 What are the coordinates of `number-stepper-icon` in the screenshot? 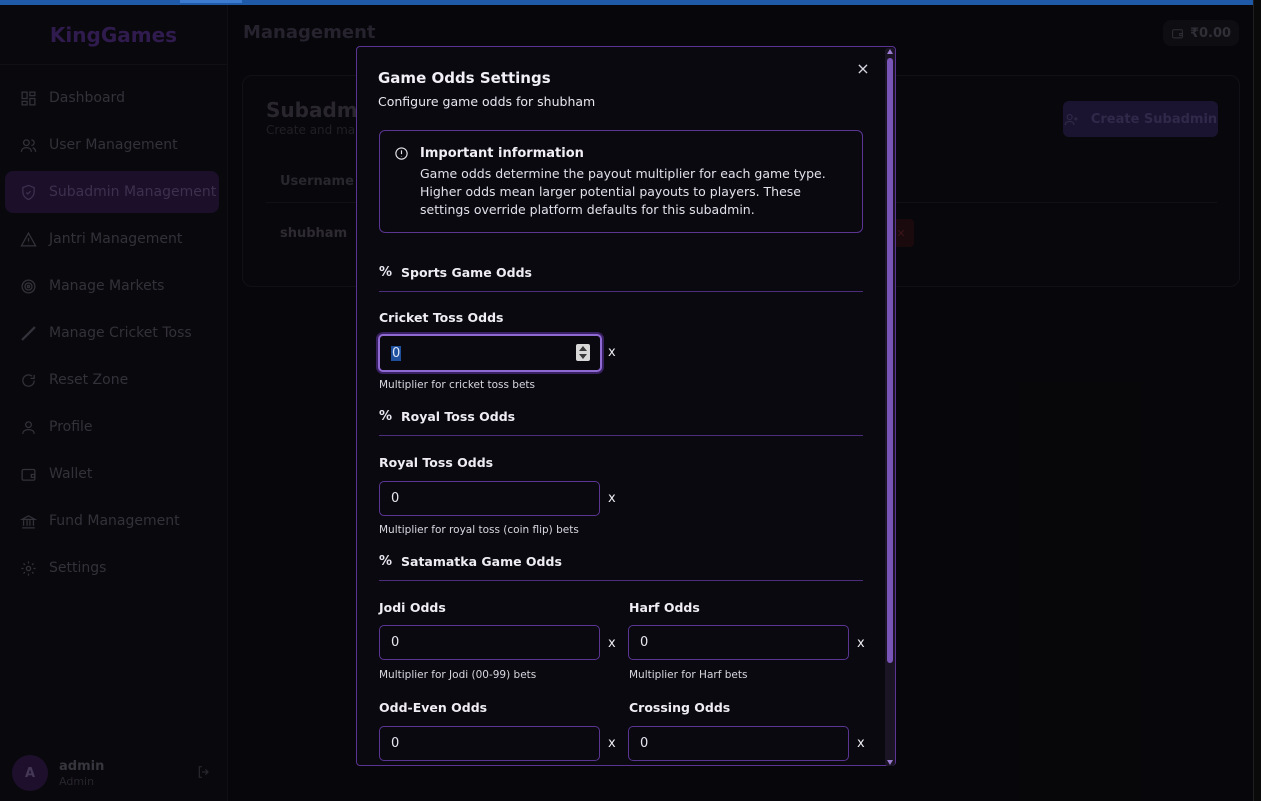 It's located at (583, 352).